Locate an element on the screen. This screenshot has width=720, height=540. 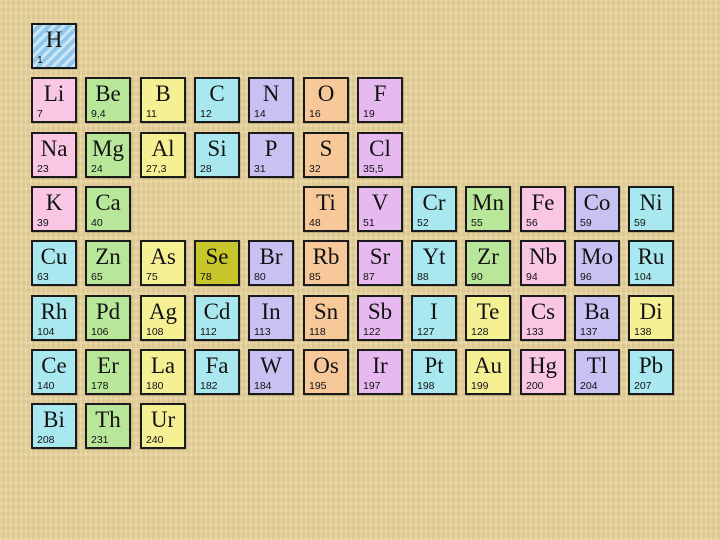
atomic-weight: 65 is located at coordinates (97, 277).